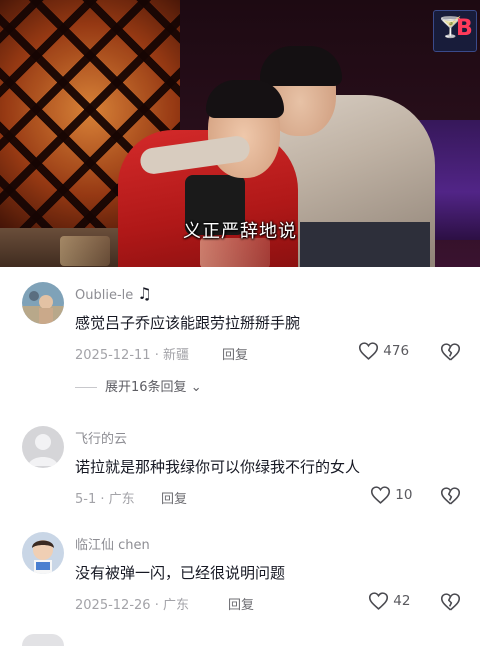 The image size is (480, 646). Describe the element at coordinates (301, 66) in the screenshot. I see `person-right-hair` at that location.